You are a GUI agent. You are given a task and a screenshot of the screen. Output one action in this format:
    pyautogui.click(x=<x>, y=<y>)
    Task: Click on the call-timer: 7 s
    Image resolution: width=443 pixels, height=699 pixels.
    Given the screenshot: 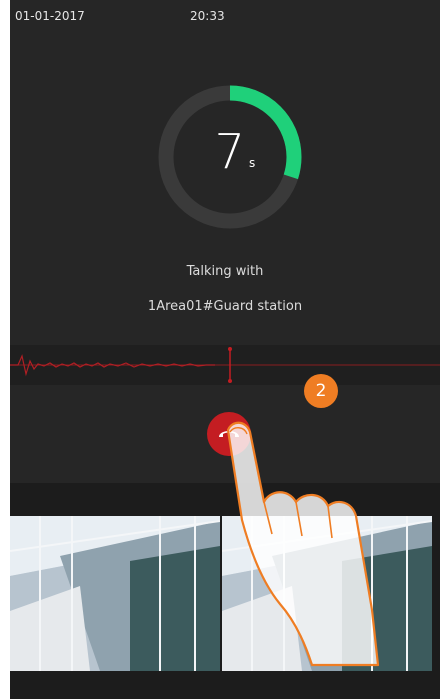 What is the action you would take?
    pyautogui.click(x=230, y=157)
    